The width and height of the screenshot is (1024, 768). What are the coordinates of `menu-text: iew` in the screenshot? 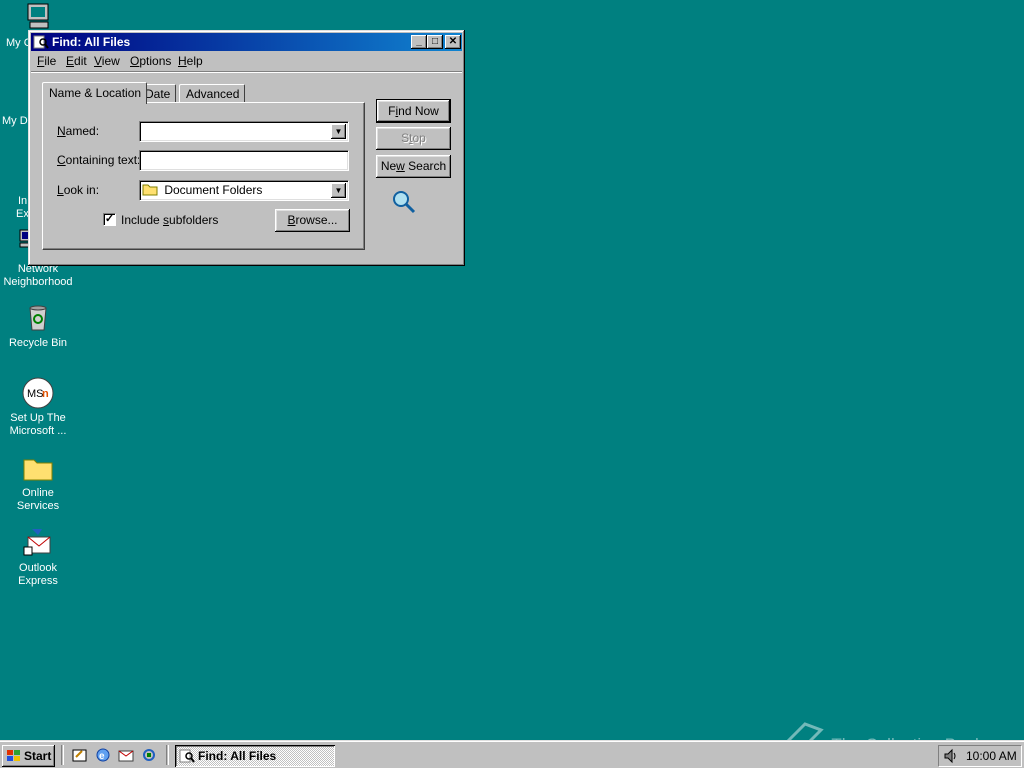 It's located at (110, 61).